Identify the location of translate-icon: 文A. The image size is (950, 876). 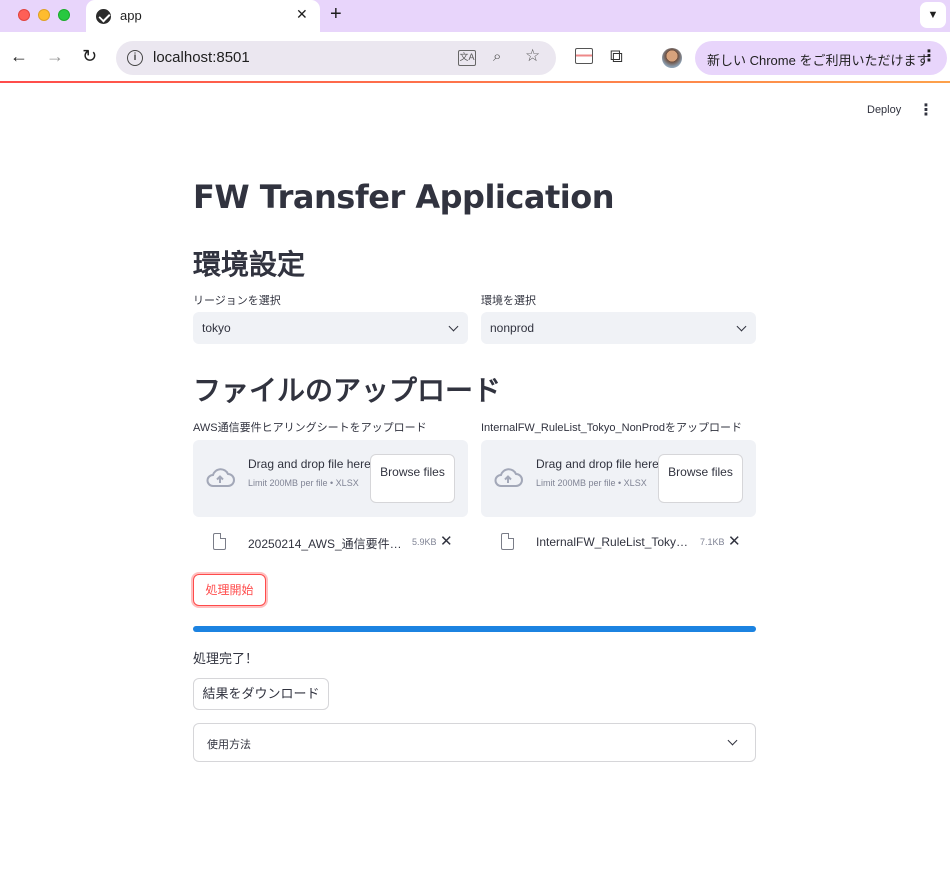
(467, 58).